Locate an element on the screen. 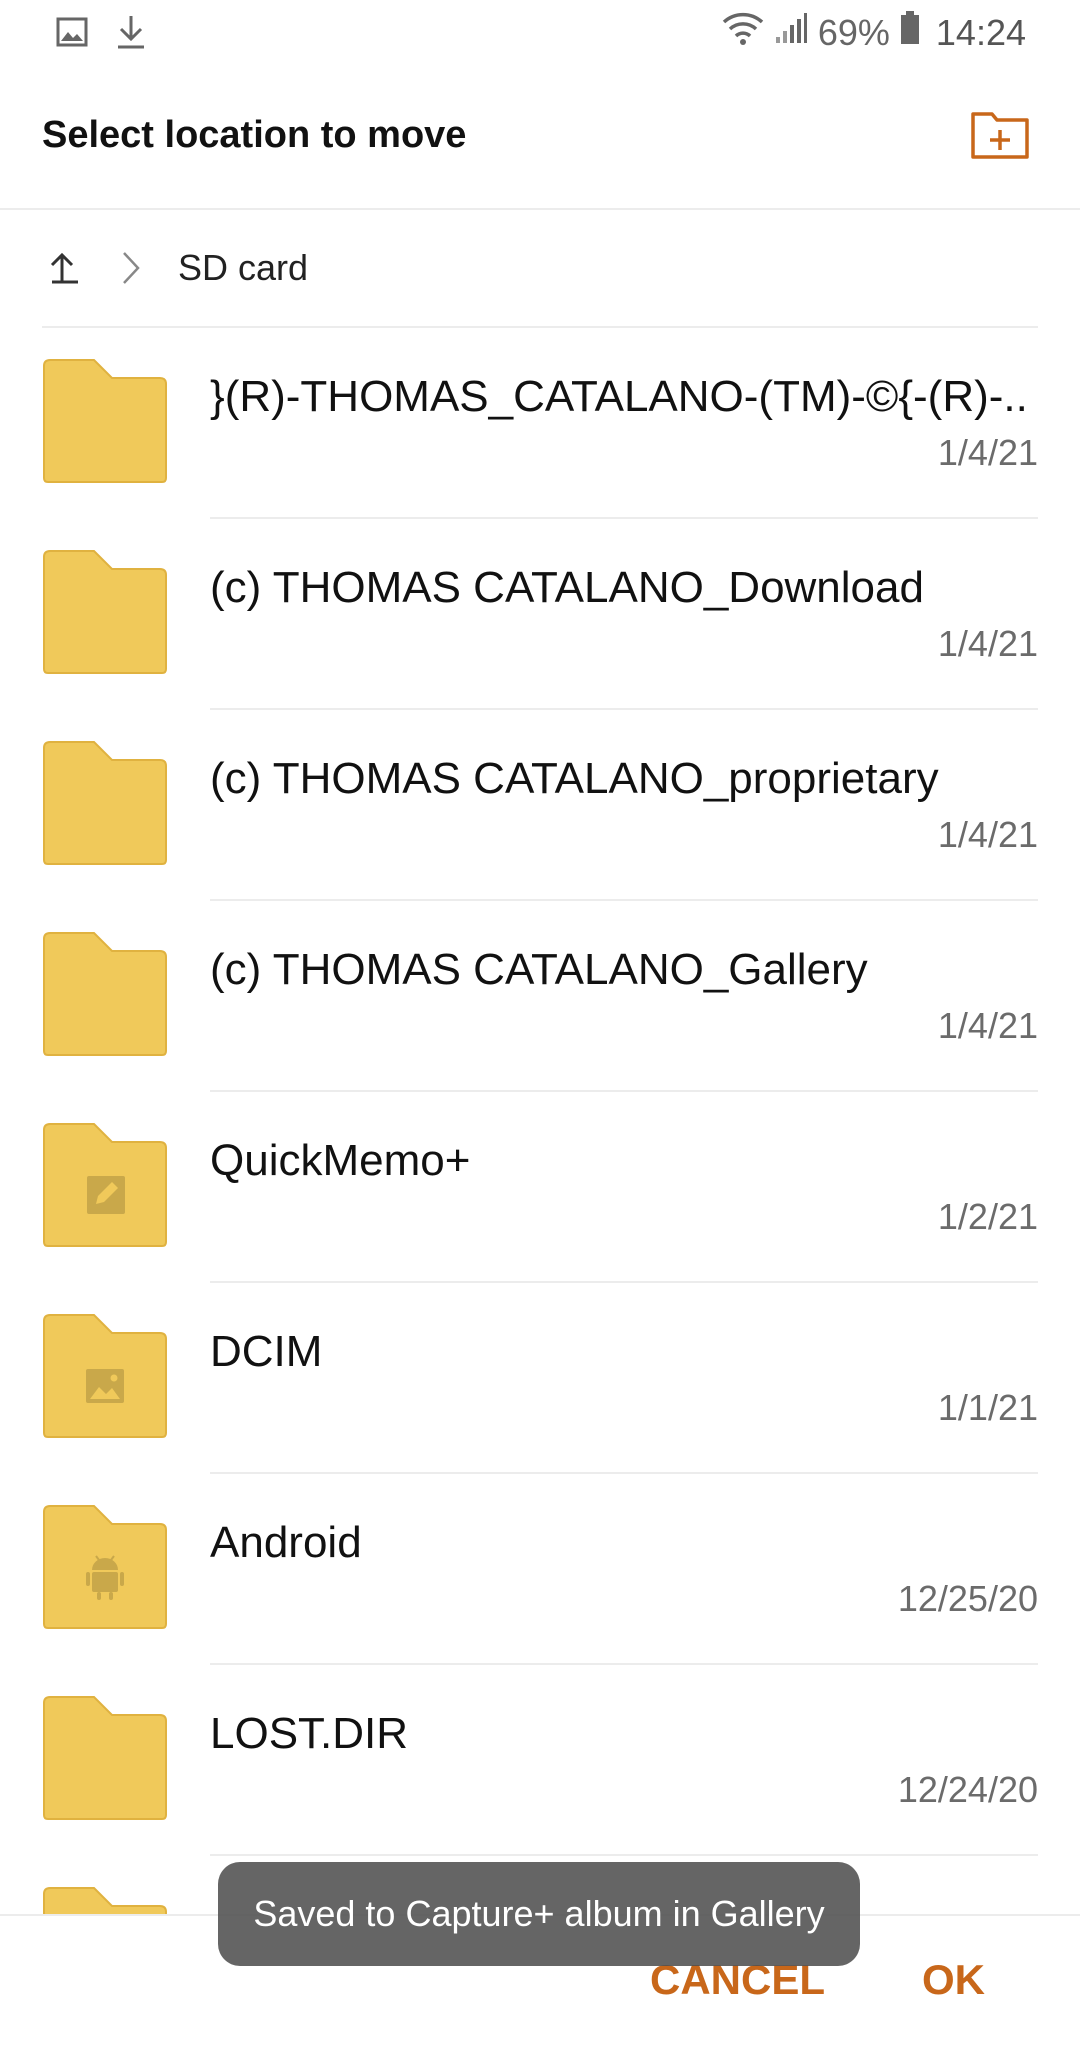 Image resolution: width=1080 pixels, height=2047 pixels. download-icon is located at coordinates (131, 34).